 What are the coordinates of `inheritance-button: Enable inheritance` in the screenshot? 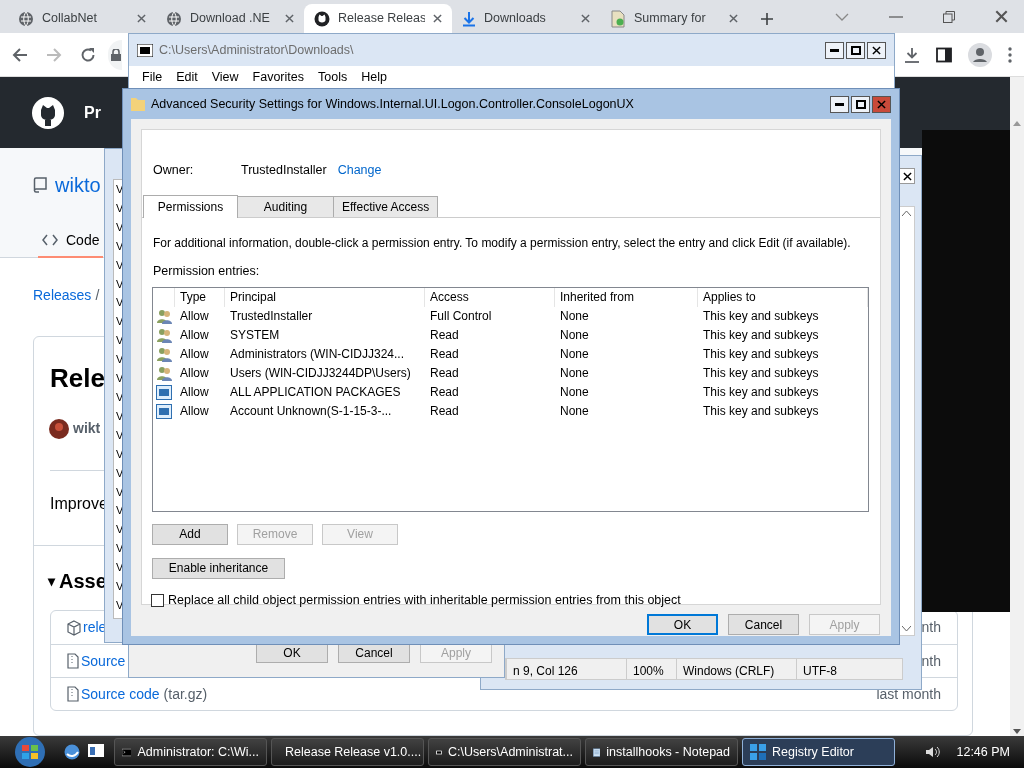 It's located at (218, 568).